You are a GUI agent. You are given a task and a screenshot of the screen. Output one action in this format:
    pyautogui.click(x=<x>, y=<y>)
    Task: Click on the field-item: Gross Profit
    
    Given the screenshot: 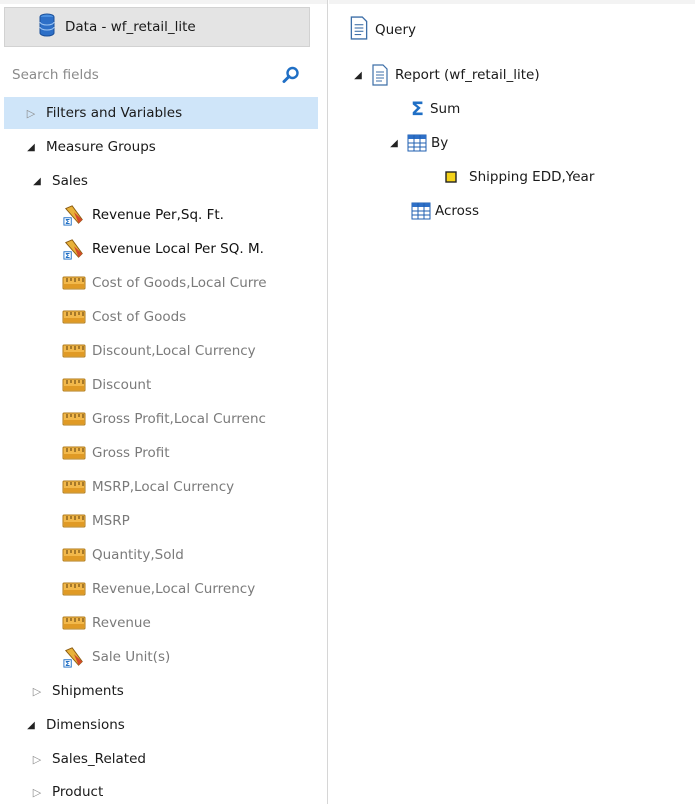 What is the action you would take?
    pyautogui.click(x=116, y=453)
    